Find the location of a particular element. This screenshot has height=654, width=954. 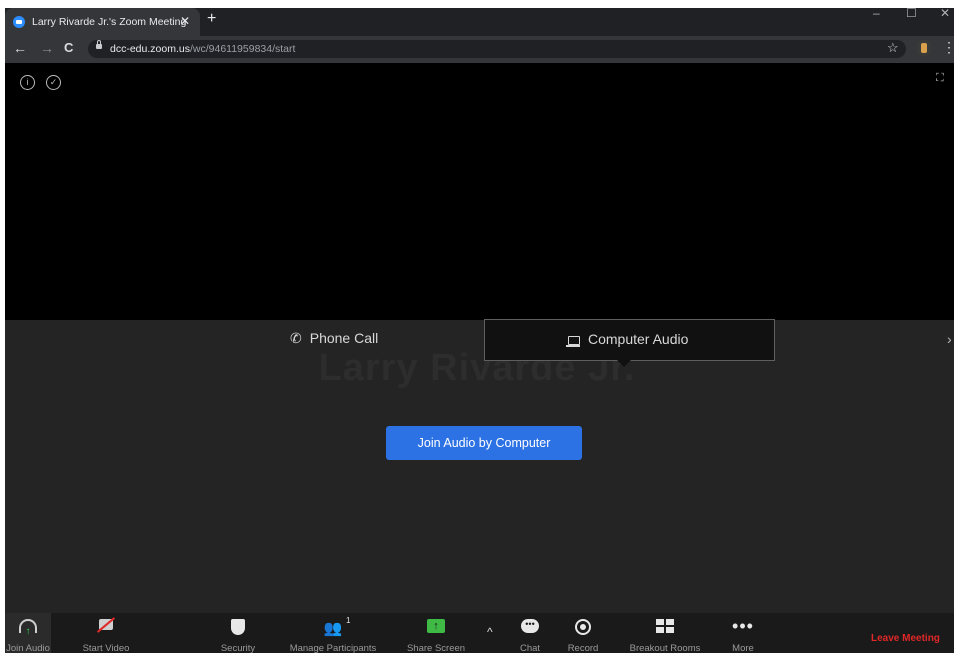

more-button: ••• More is located at coordinates (743, 633).